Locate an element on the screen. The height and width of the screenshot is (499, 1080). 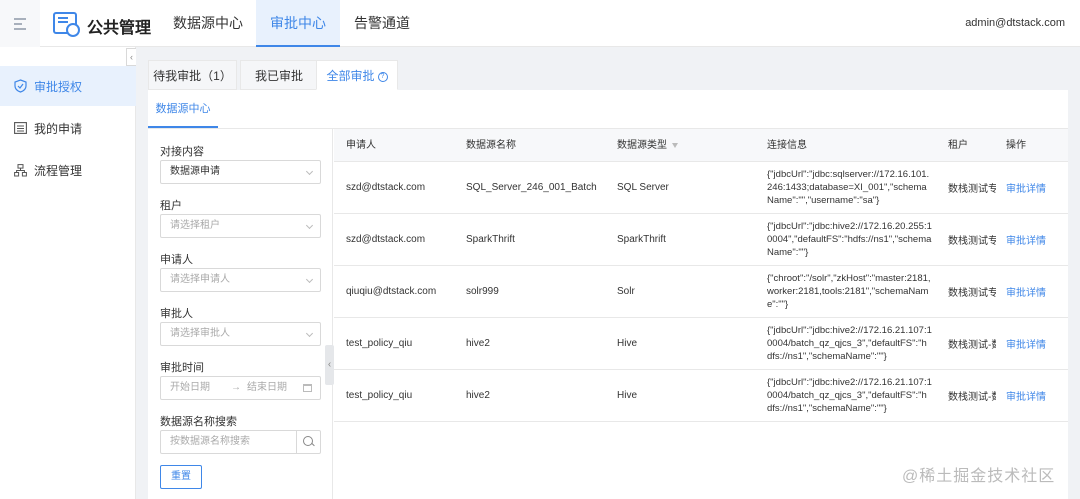
sidebar-item-label: 审批授权 is located at coordinates (58, 86).